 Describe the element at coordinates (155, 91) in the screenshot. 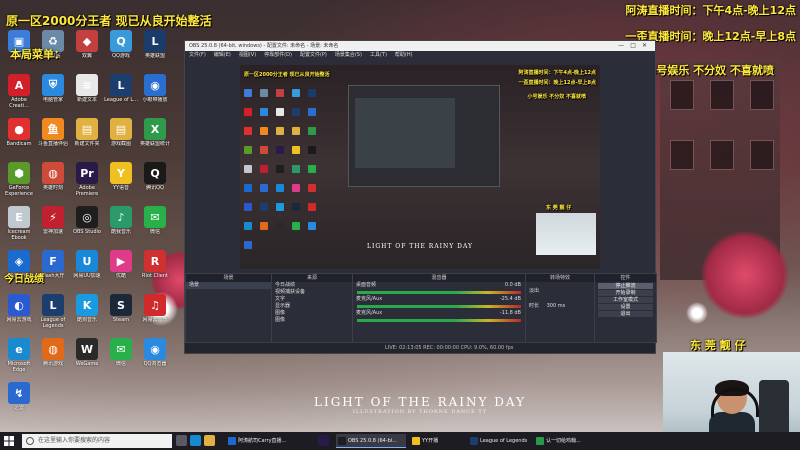

I see `desktop-icon: ◉ 小眼带播放` at that location.